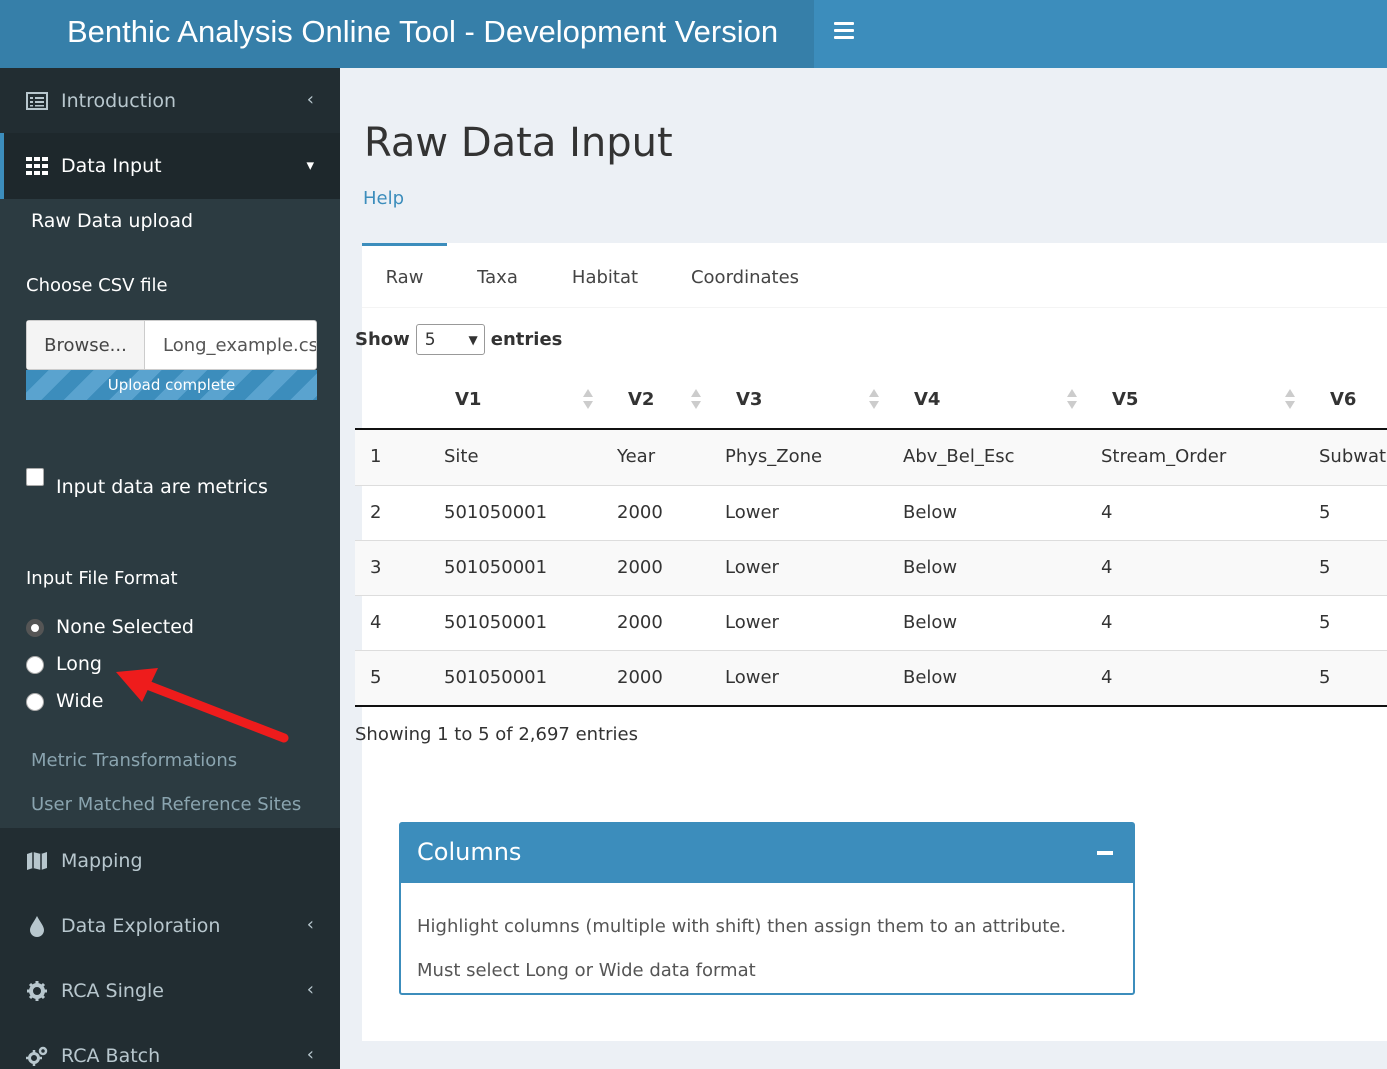 The width and height of the screenshot is (1387, 1069). Describe the element at coordinates (35, 665) in the screenshot. I see `radio-long` at that location.